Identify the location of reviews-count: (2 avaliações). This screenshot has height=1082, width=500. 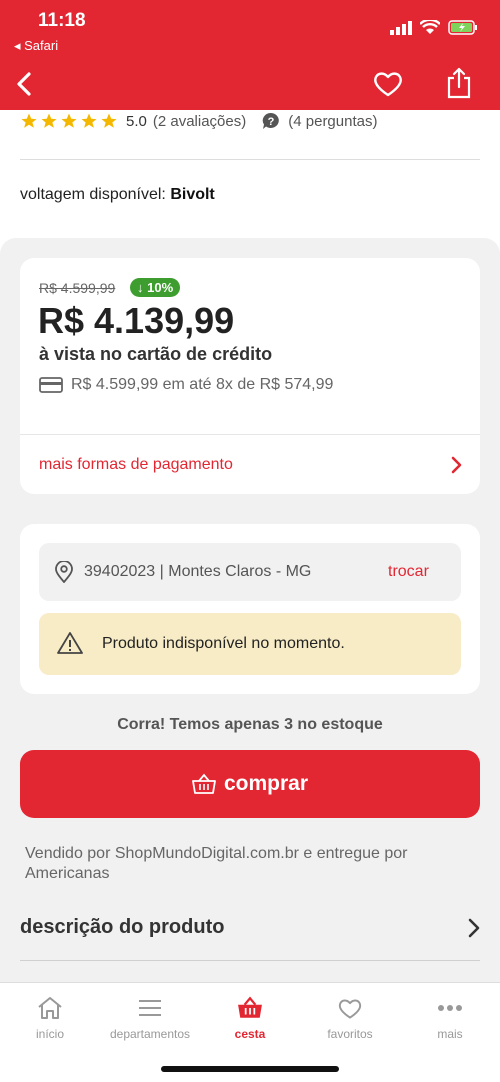
(199, 121).